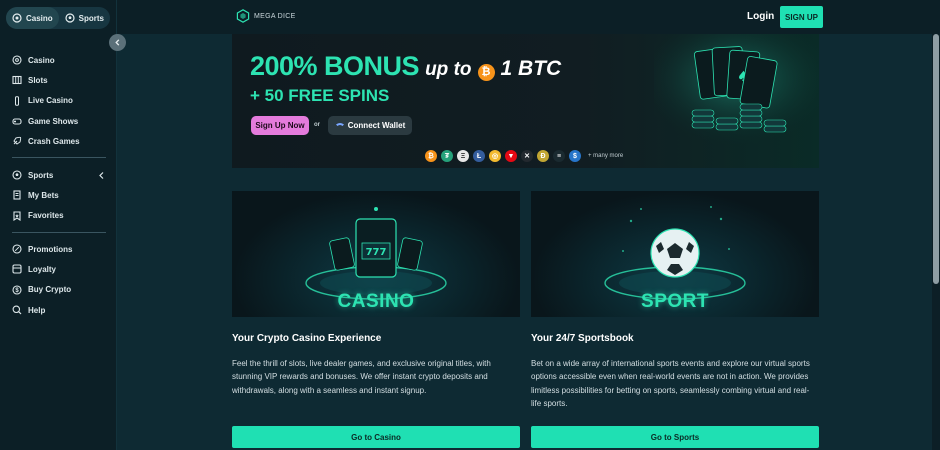 The height and width of the screenshot is (450, 940). I want to click on sidebar-item-label: Buy Crypto, so click(50, 290).